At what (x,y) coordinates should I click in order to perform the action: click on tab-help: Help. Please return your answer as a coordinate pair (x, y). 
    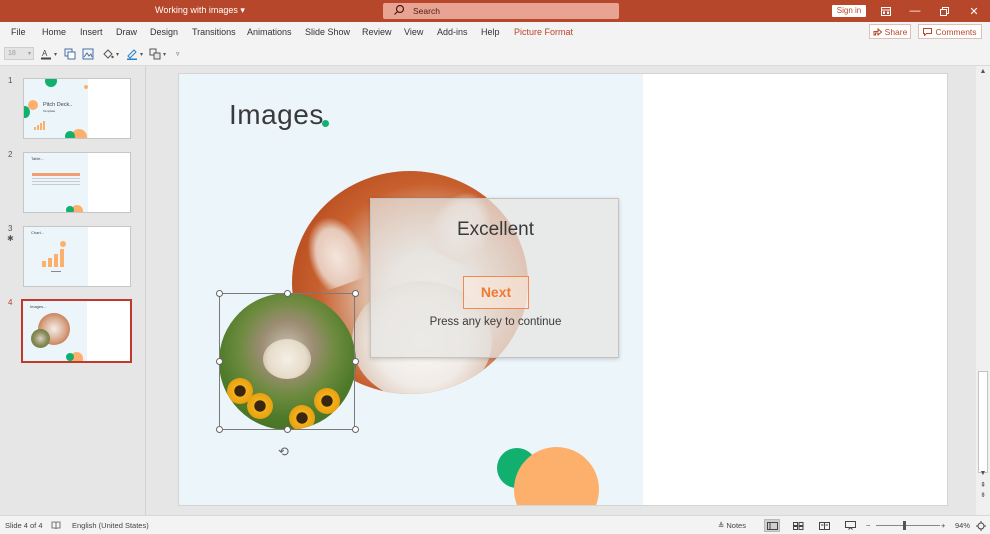
    Looking at the image, I should click on (490, 32).